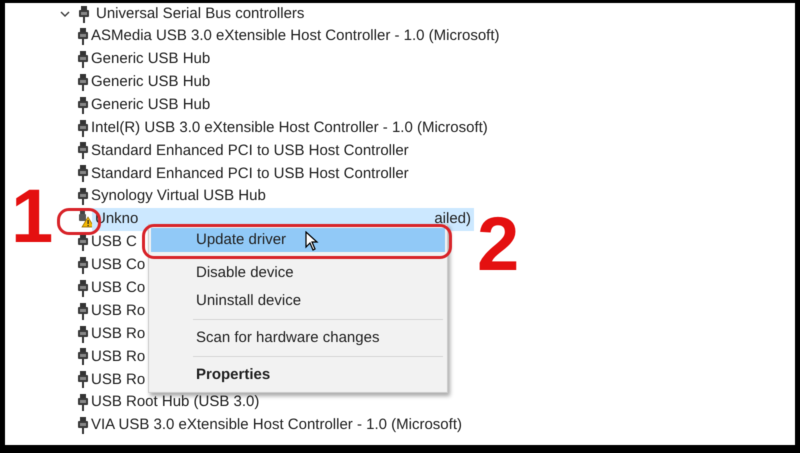 The height and width of the screenshot is (453, 800). Describe the element at coordinates (65, 14) in the screenshot. I see `chevron-down-icon` at that location.